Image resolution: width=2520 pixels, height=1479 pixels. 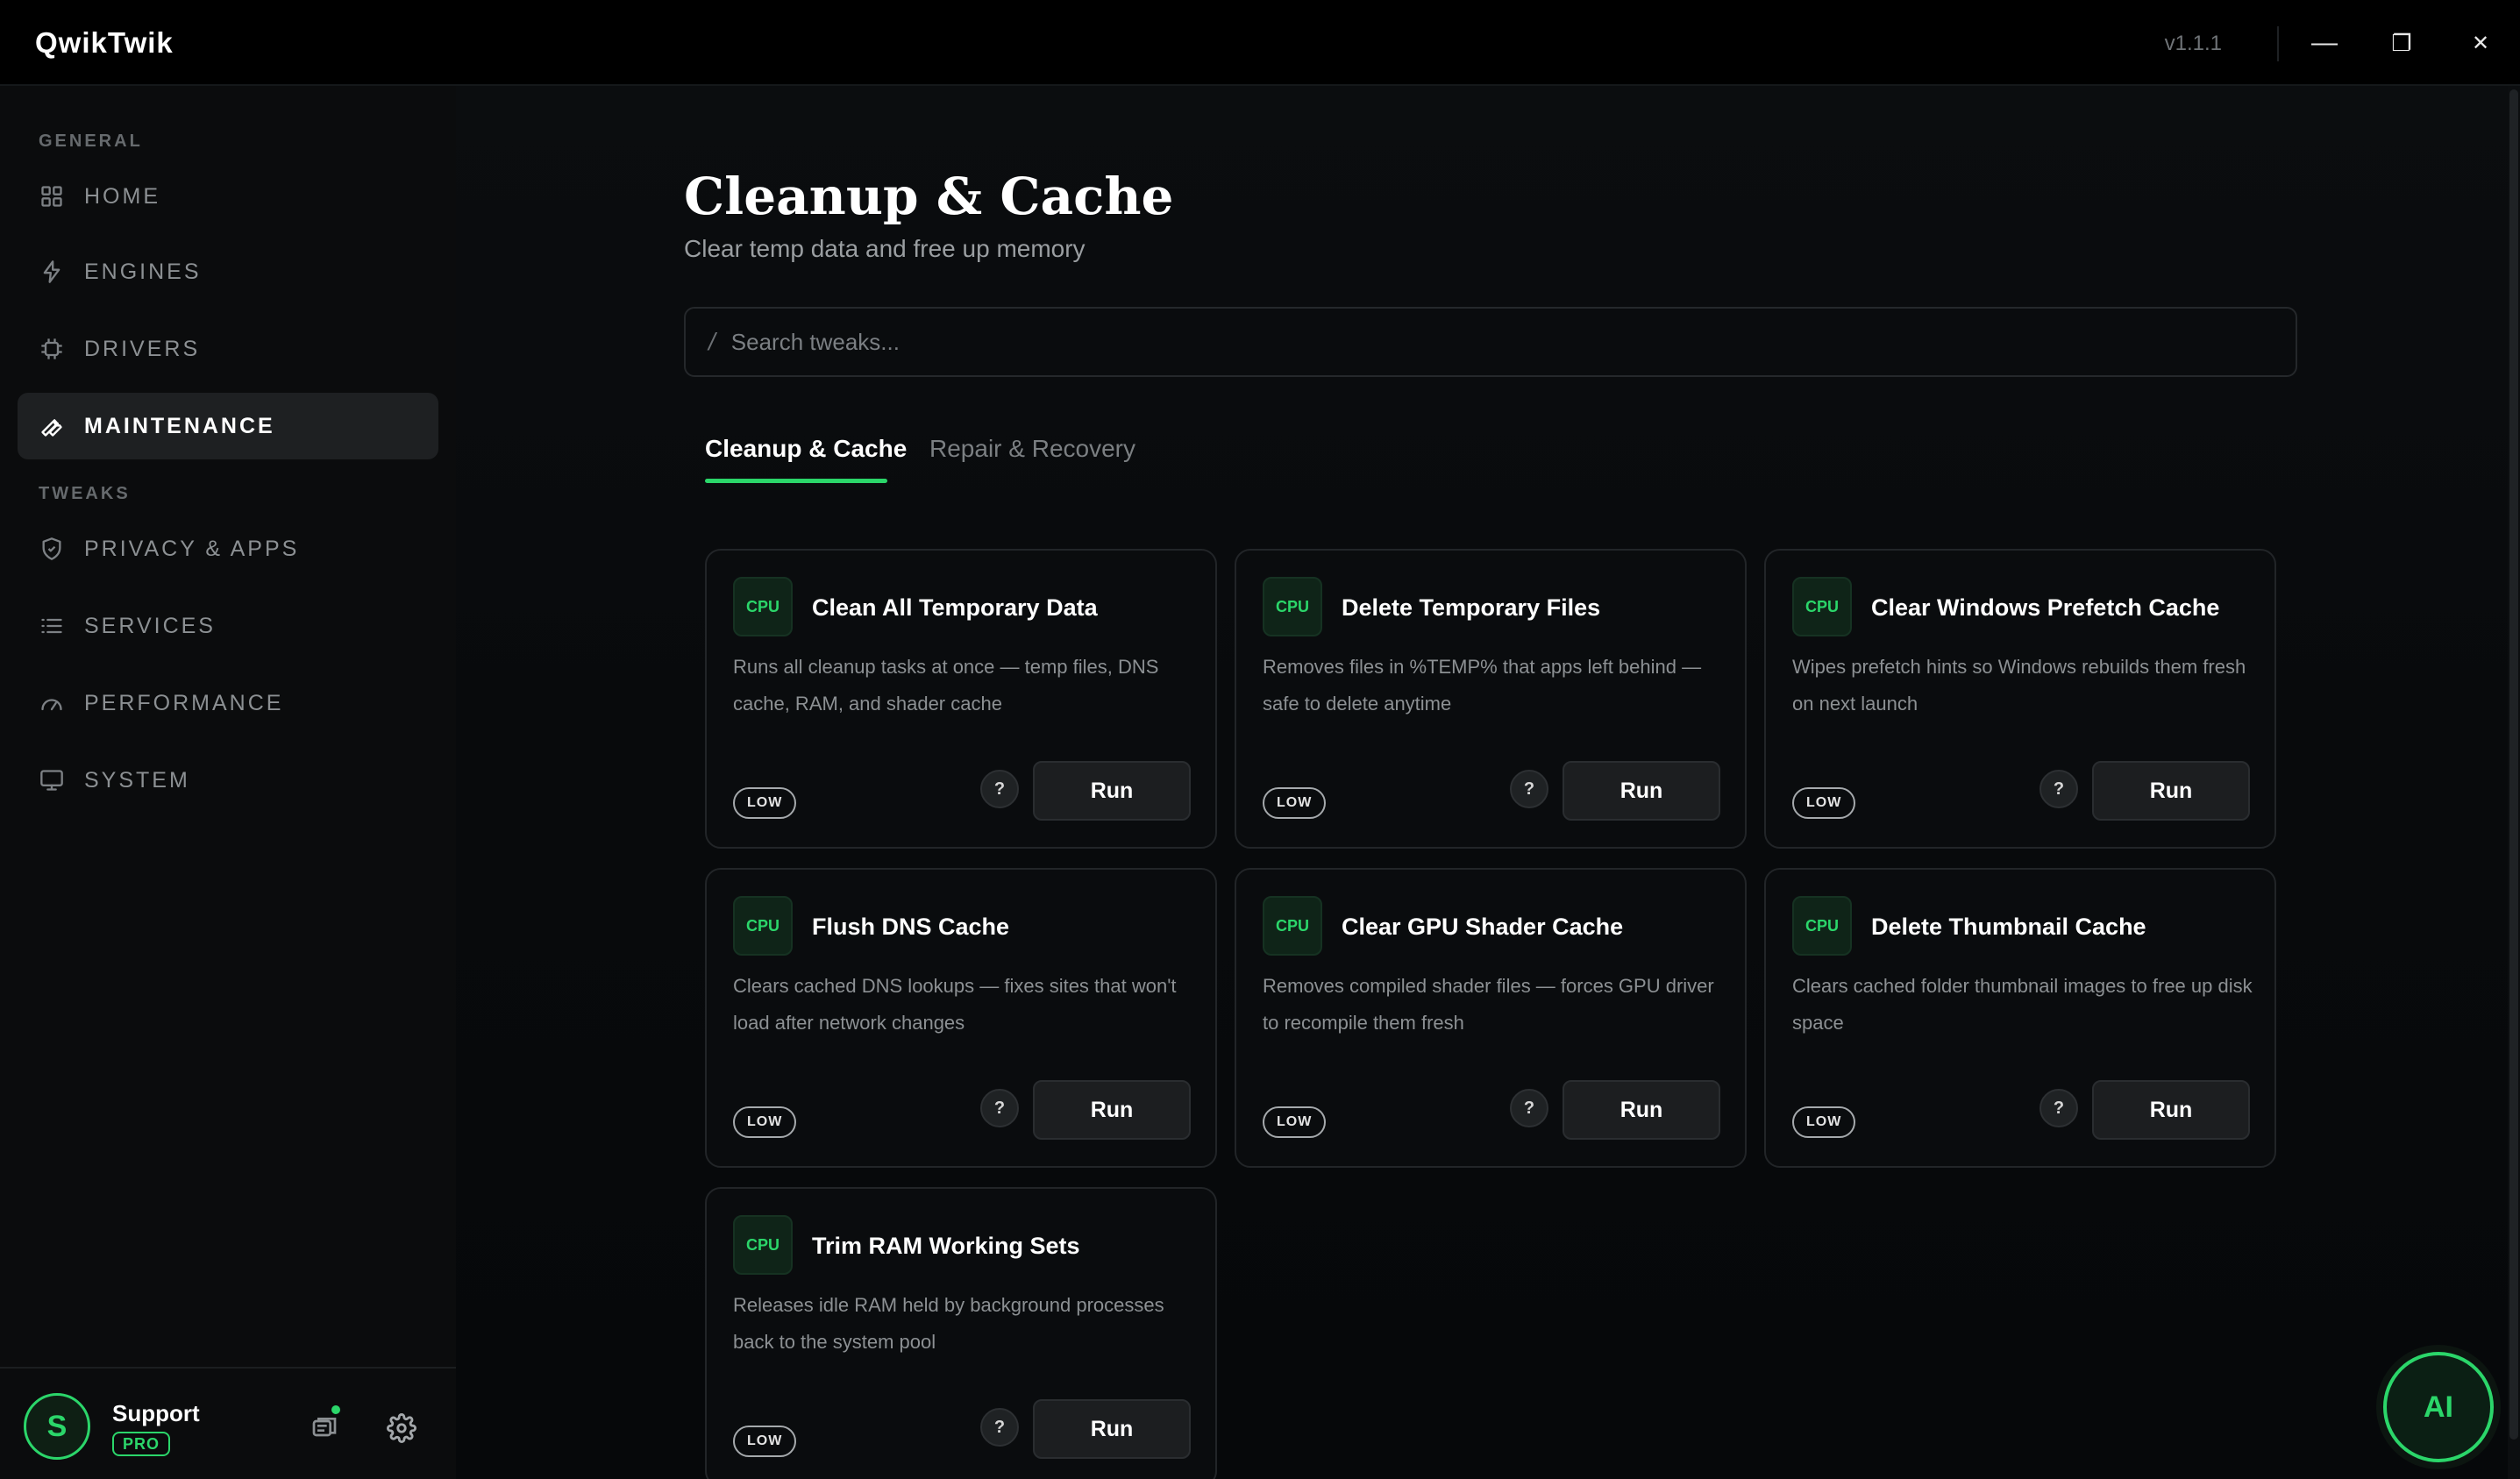 What do you see at coordinates (228, 196) in the screenshot?
I see `sidebar-item-home: HOME` at bounding box center [228, 196].